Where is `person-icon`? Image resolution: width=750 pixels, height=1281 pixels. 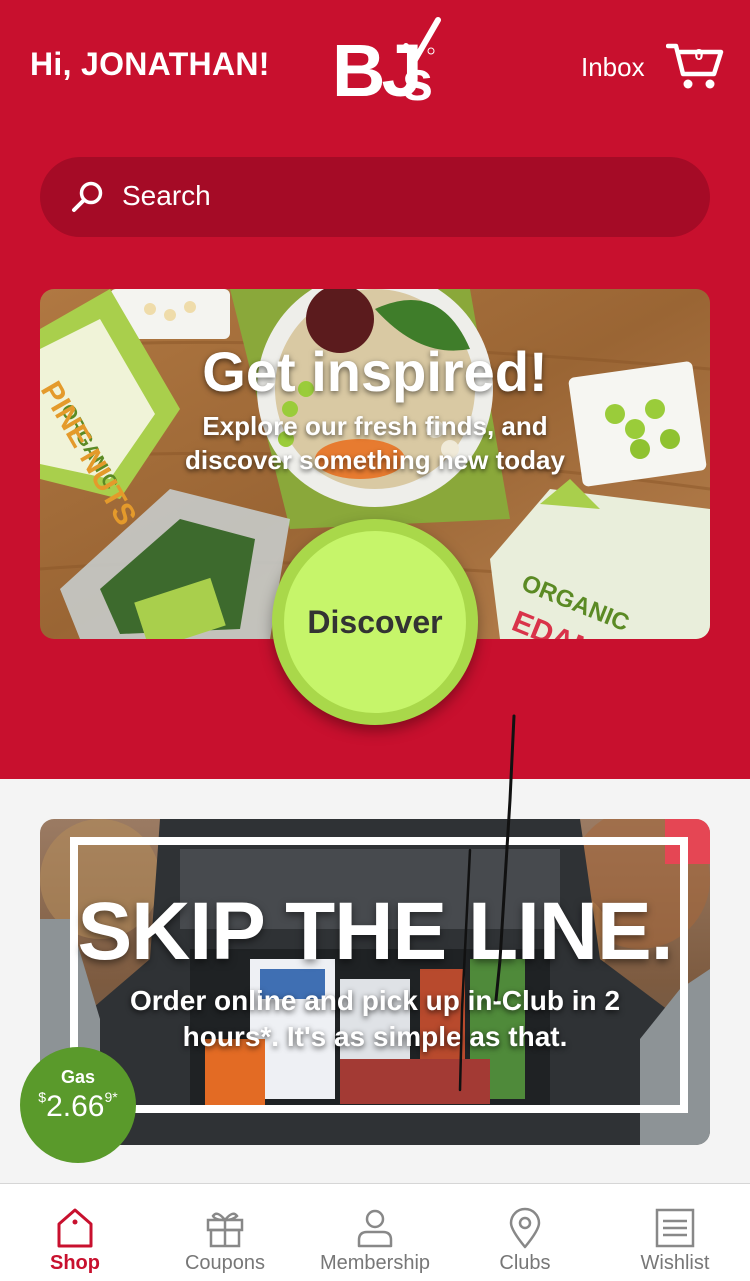 person-icon is located at coordinates (375, 1228).